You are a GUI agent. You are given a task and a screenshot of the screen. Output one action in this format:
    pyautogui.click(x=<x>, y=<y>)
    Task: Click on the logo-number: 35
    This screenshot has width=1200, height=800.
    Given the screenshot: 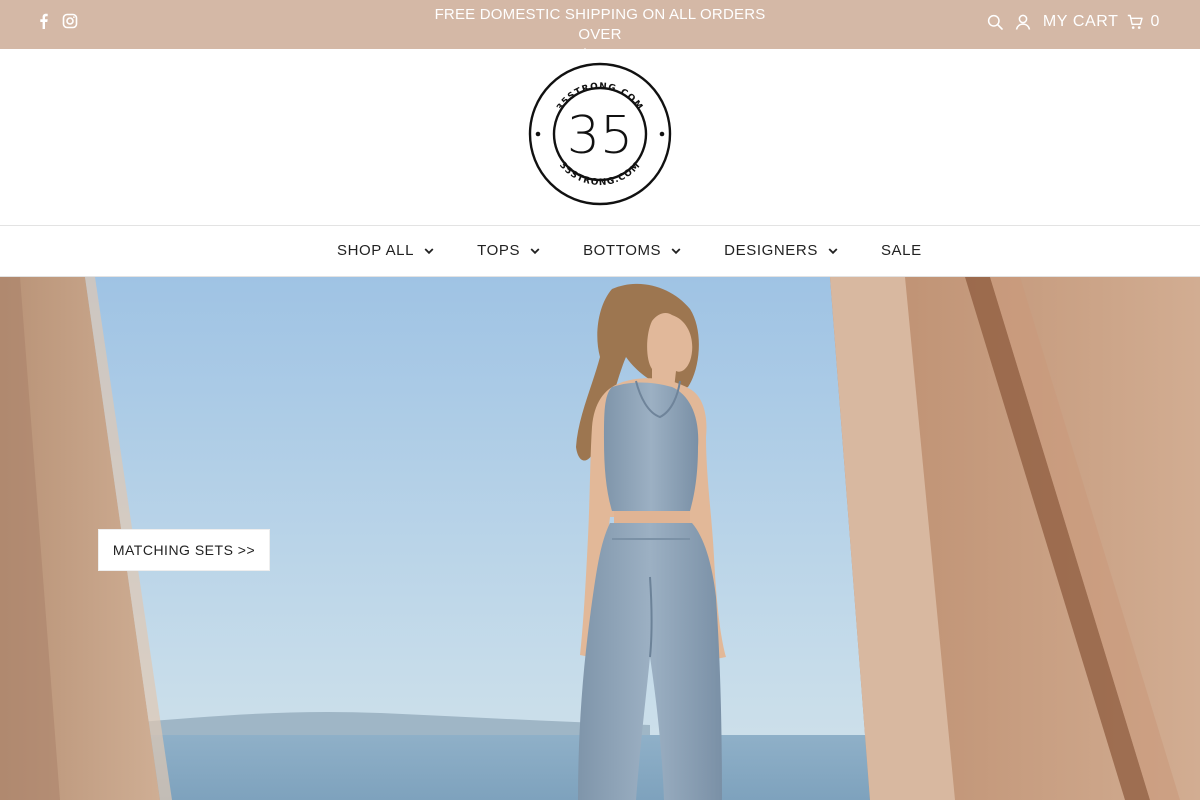 What is the action you would take?
    pyautogui.click(x=600, y=136)
    